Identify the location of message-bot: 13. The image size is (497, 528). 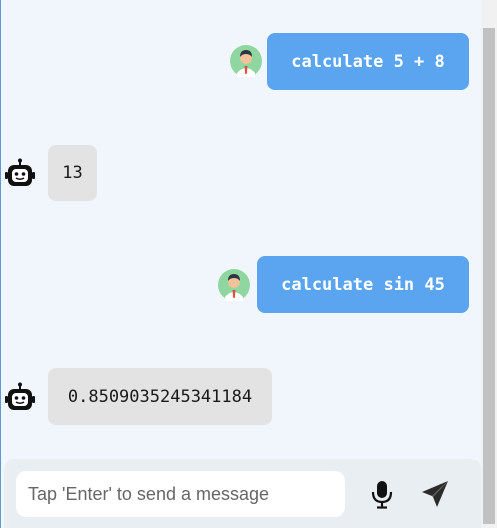
(241, 175).